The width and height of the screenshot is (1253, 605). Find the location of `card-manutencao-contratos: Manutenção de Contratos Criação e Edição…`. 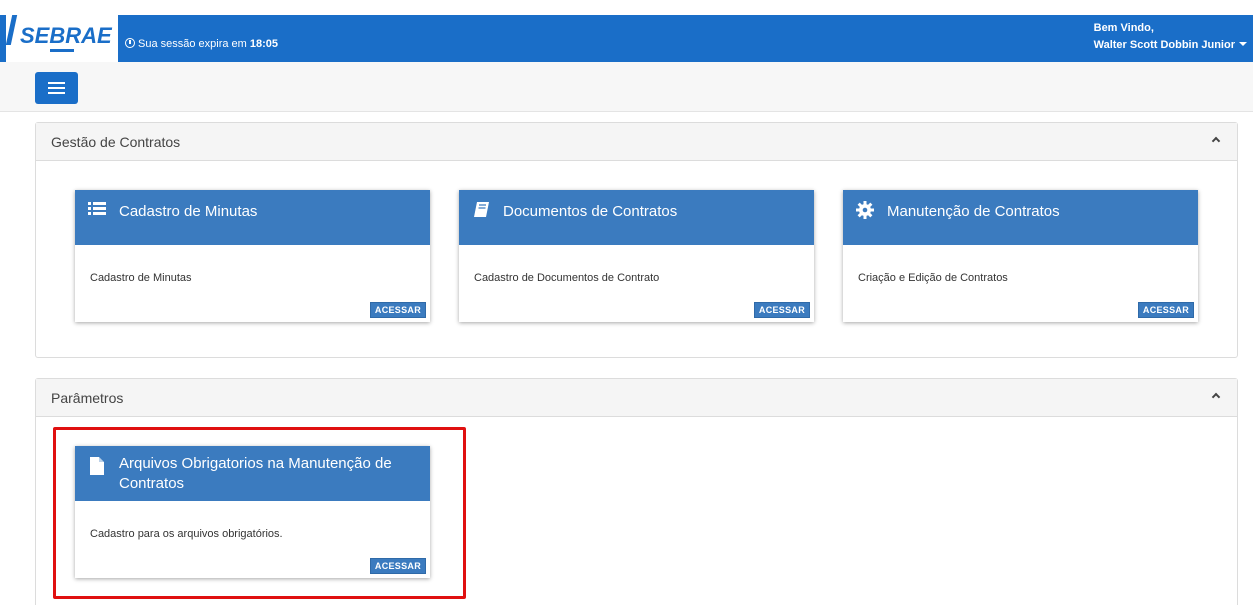

card-manutencao-contratos: Manutenção de Contratos Criação e Edição… is located at coordinates (1020, 256).